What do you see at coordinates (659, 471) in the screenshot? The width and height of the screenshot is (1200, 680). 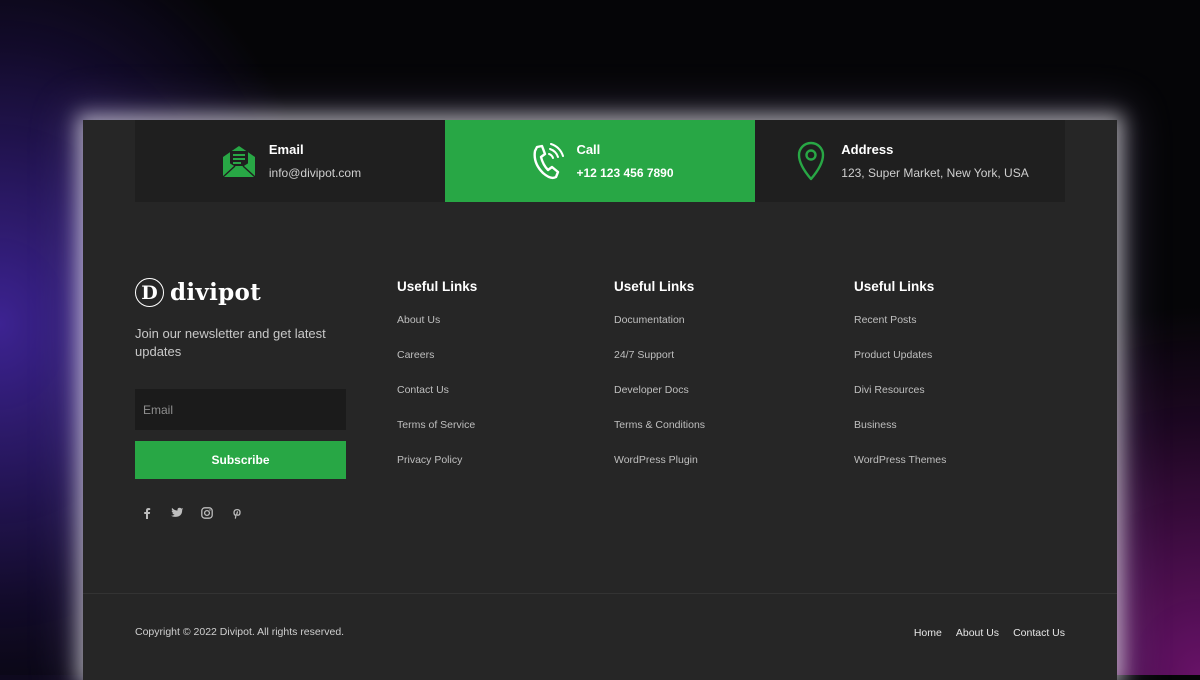 I see `footer-link-wordpress-plugin: WordPress Plugin` at bounding box center [659, 471].